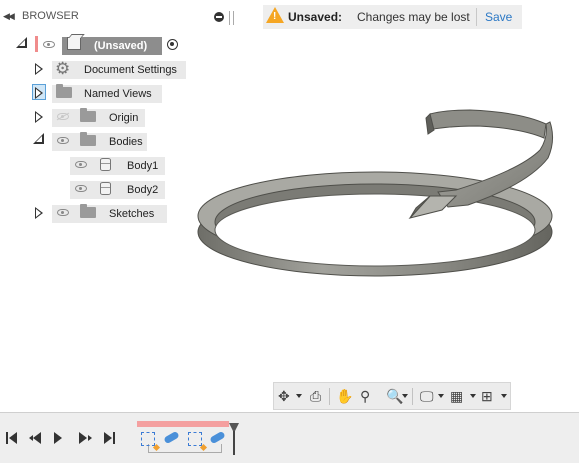  What do you see at coordinates (405, 396) in the screenshot?
I see `fit-dropdown-icon` at bounding box center [405, 396].